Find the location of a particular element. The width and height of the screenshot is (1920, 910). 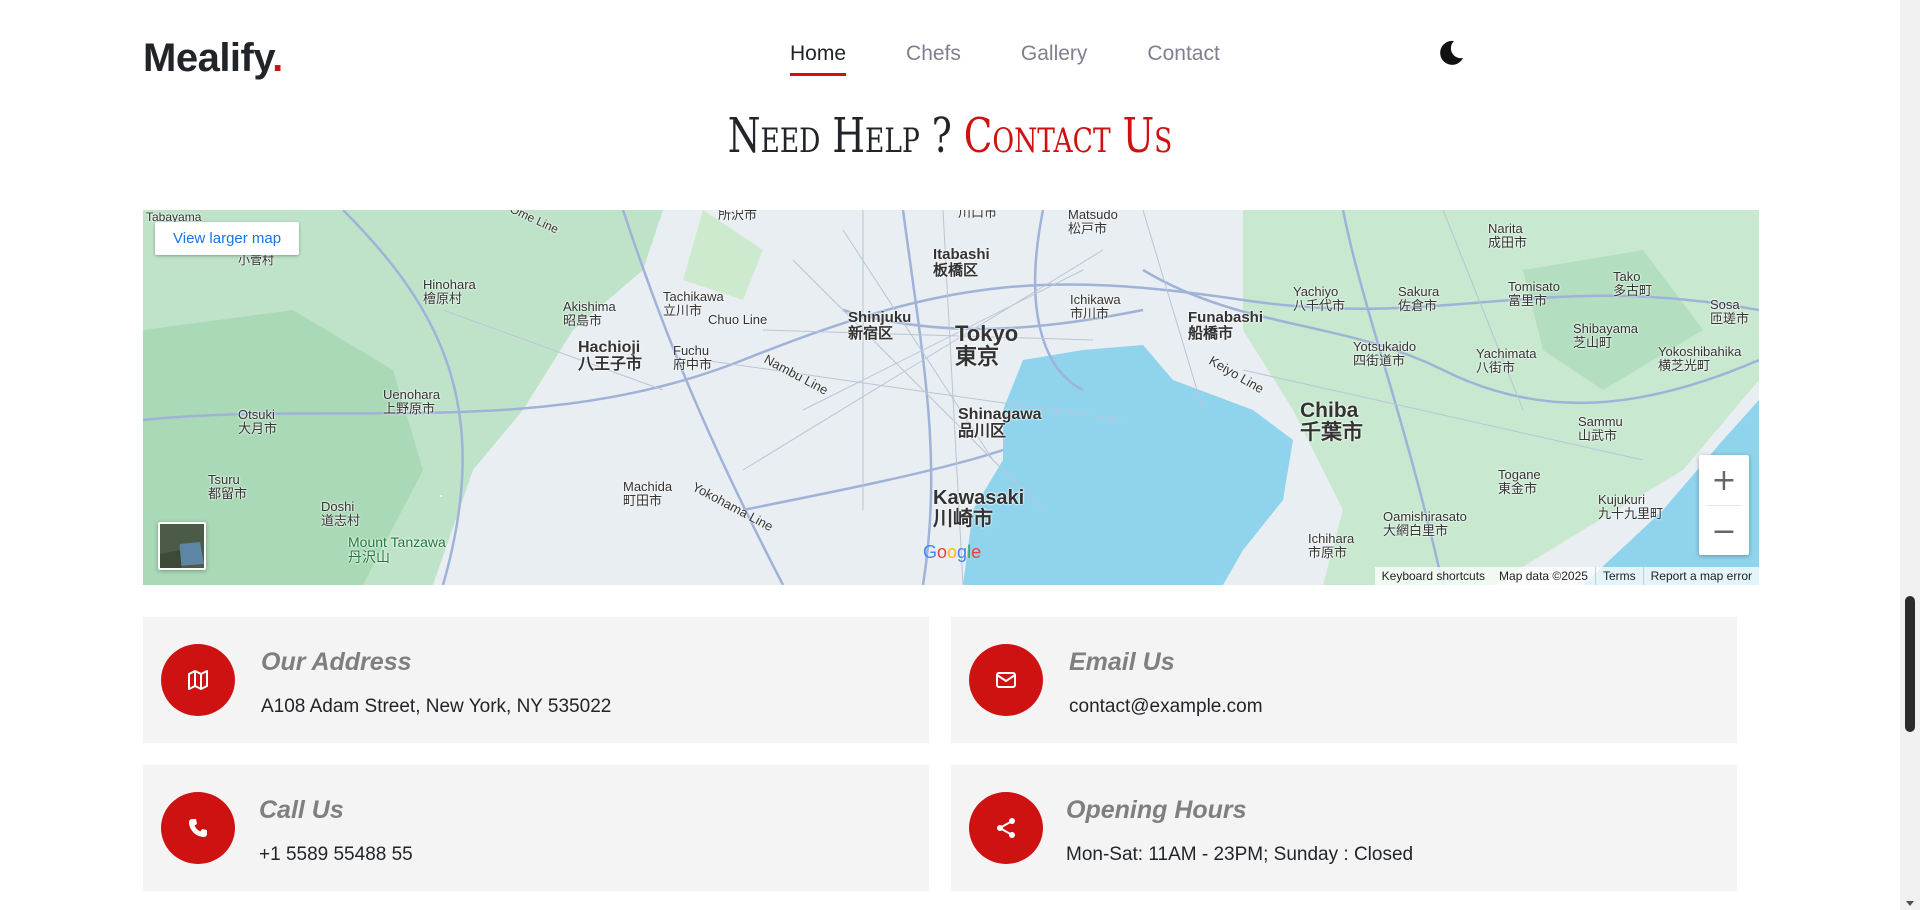

moon-icon is located at coordinates (1451, 53).